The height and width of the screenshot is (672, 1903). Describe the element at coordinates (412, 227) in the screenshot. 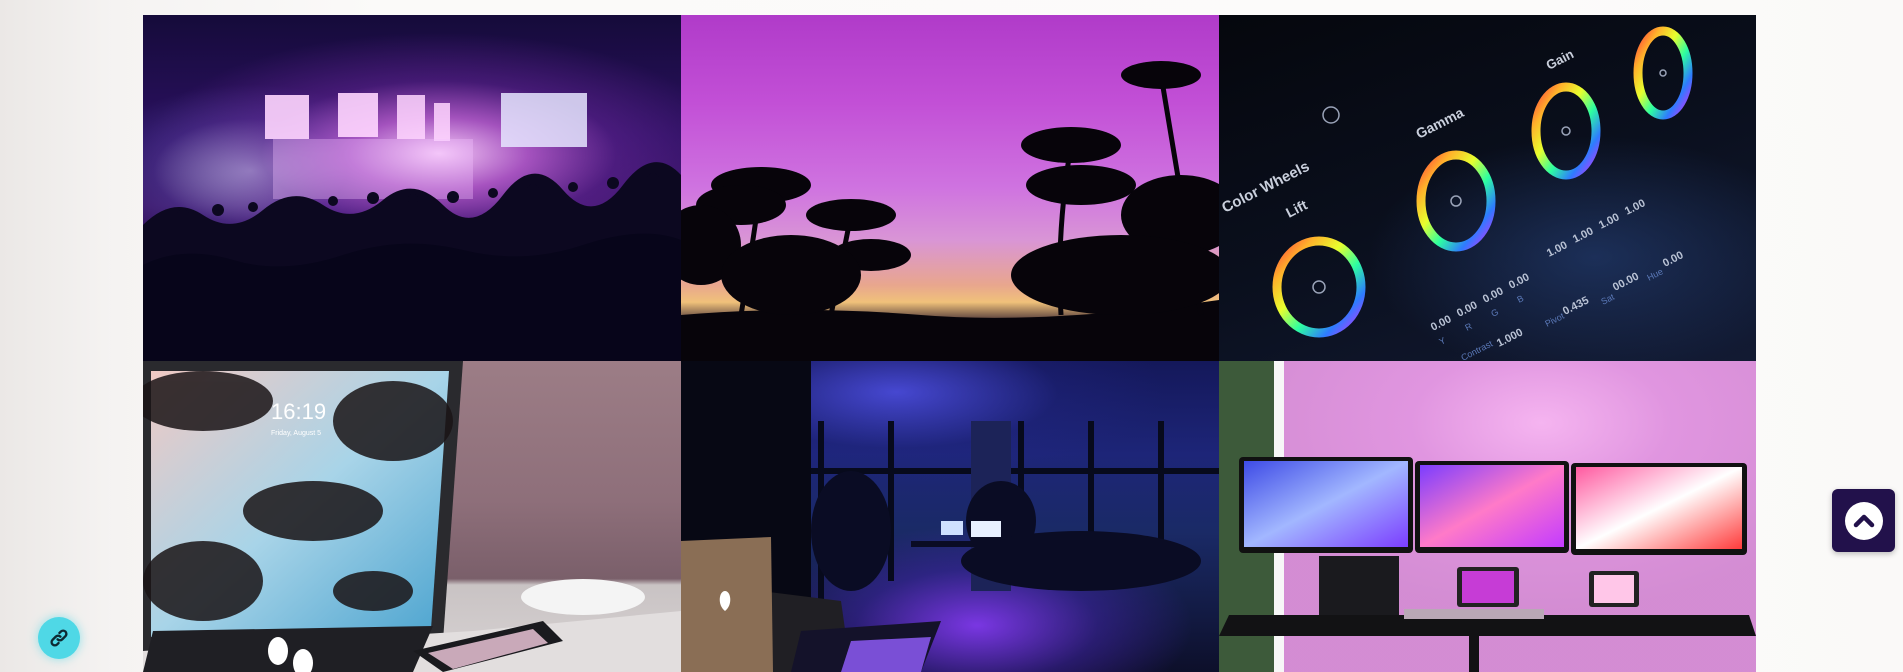

I see `concert-photo` at that location.